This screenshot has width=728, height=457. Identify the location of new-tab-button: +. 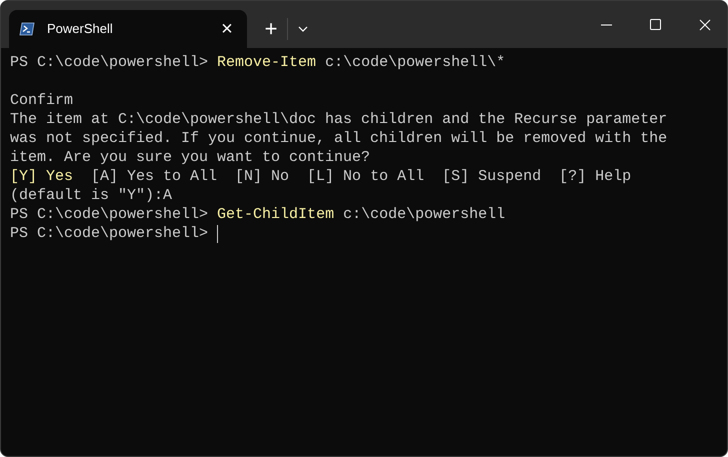
(271, 29).